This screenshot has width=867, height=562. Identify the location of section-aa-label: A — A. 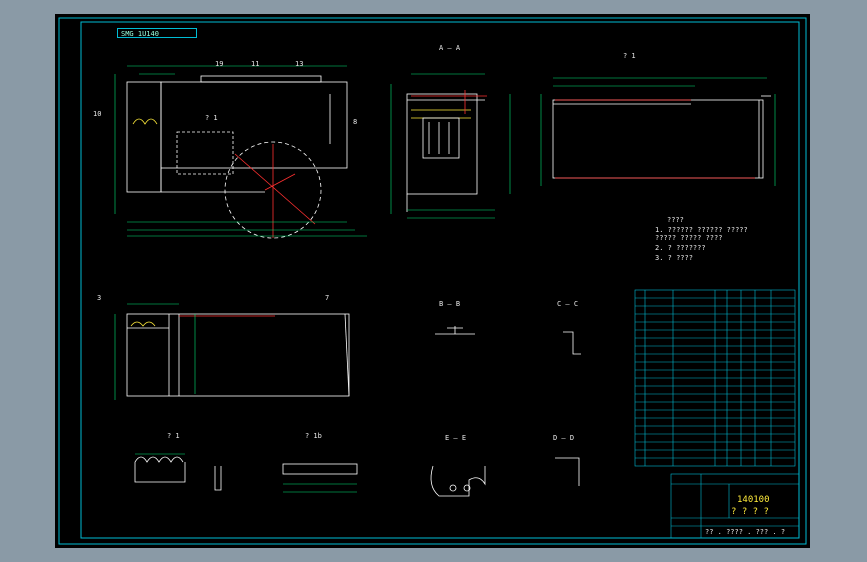
(450, 48).